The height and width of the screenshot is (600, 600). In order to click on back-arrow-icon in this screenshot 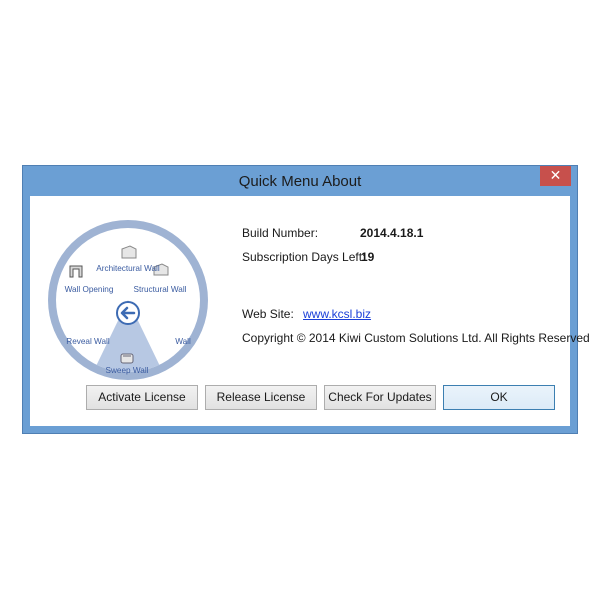, I will do `click(128, 313)`.